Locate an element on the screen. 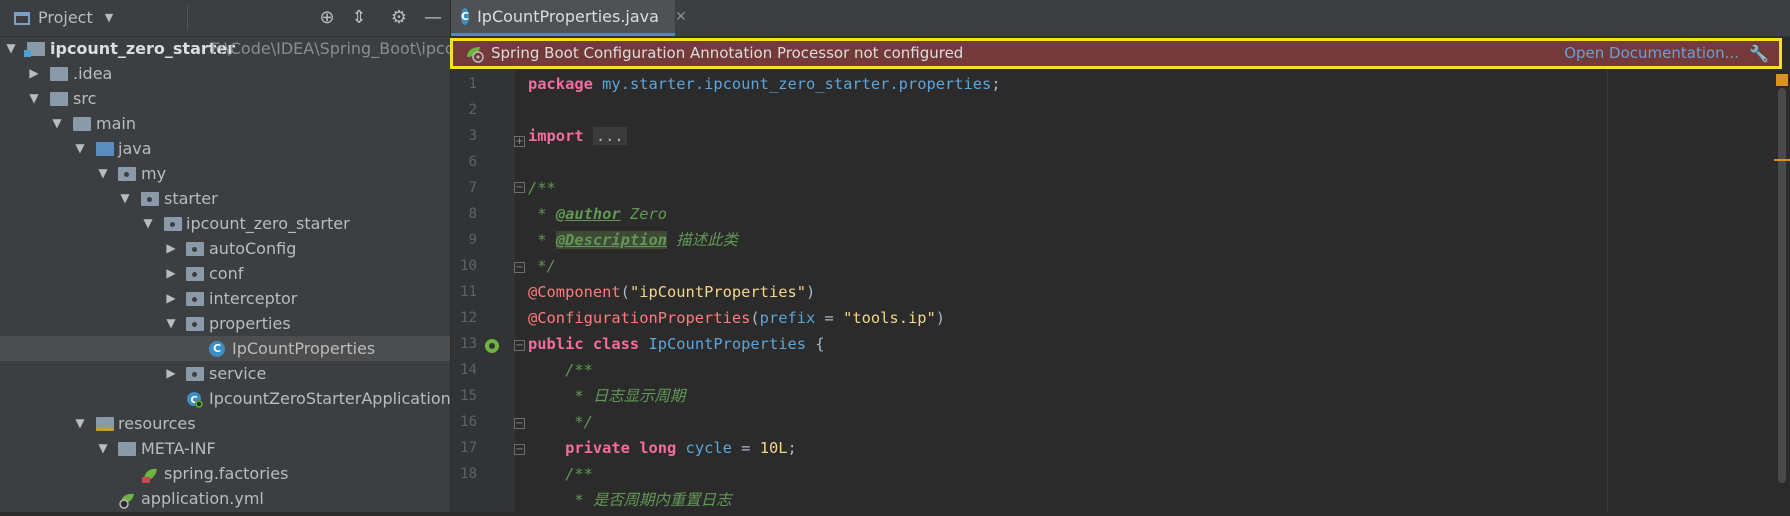  project-panel-header: Project ▼ ⊕ ⇕ ⚙ — is located at coordinates (225, 18).